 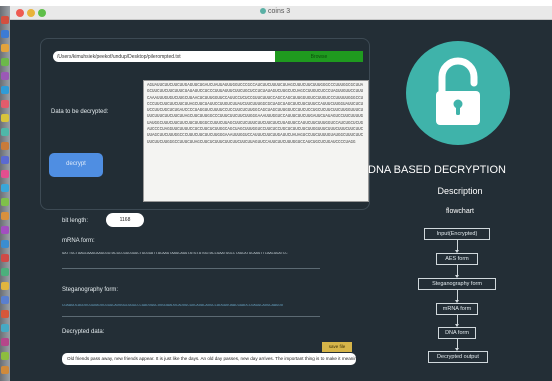 I want to click on window-title: coins 3, so click(x=275, y=11).